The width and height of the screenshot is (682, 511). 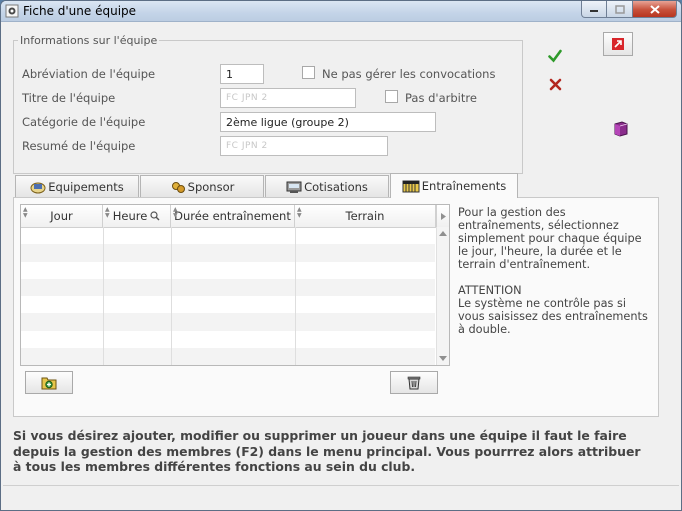 I want to click on tab-sponsor: Sponsor, so click(x=202, y=186).